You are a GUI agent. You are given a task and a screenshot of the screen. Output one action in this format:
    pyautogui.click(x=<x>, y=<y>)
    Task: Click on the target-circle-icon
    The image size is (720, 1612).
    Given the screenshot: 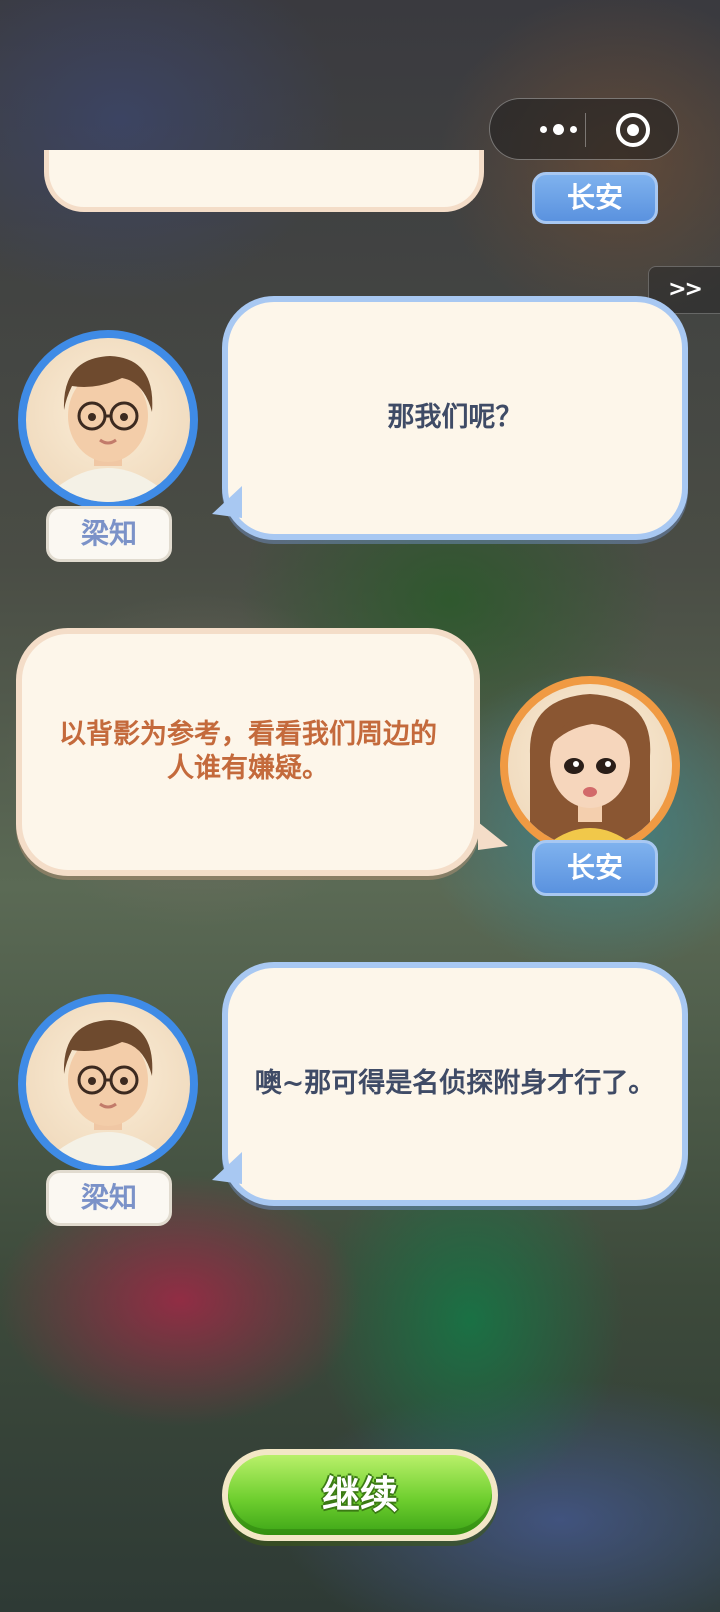 What is the action you would take?
    pyautogui.click(x=633, y=130)
    